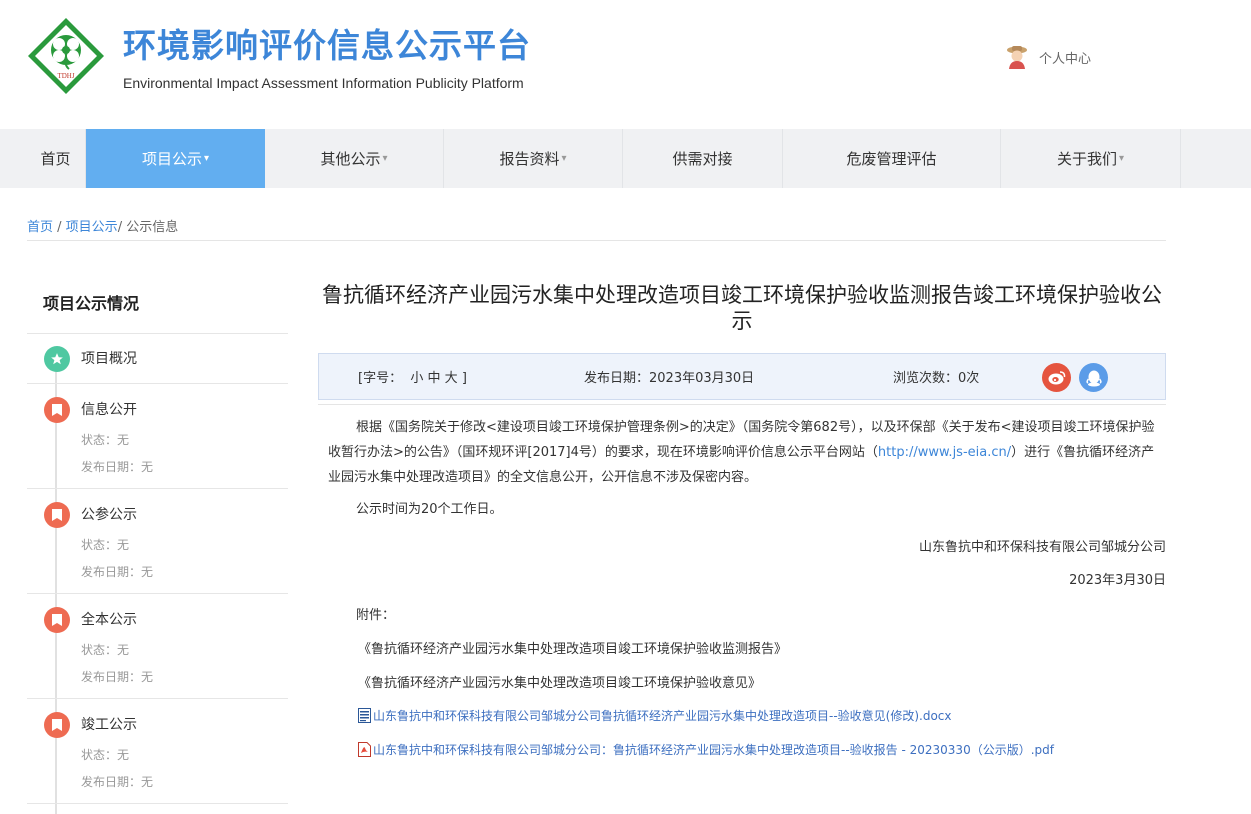 This screenshot has width=1251, height=814. What do you see at coordinates (364, 715) in the screenshot?
I see `word-file-icon` at bounding box center [364, 715].